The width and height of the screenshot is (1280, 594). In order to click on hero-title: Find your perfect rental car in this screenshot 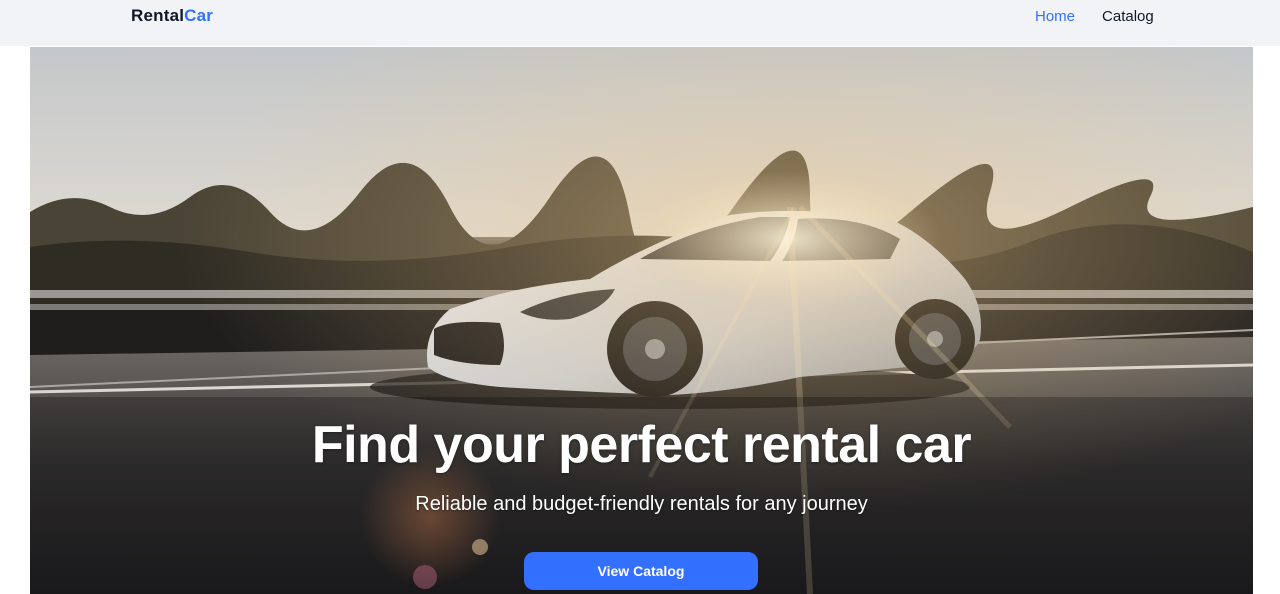, I will do `click(641, 445)`.